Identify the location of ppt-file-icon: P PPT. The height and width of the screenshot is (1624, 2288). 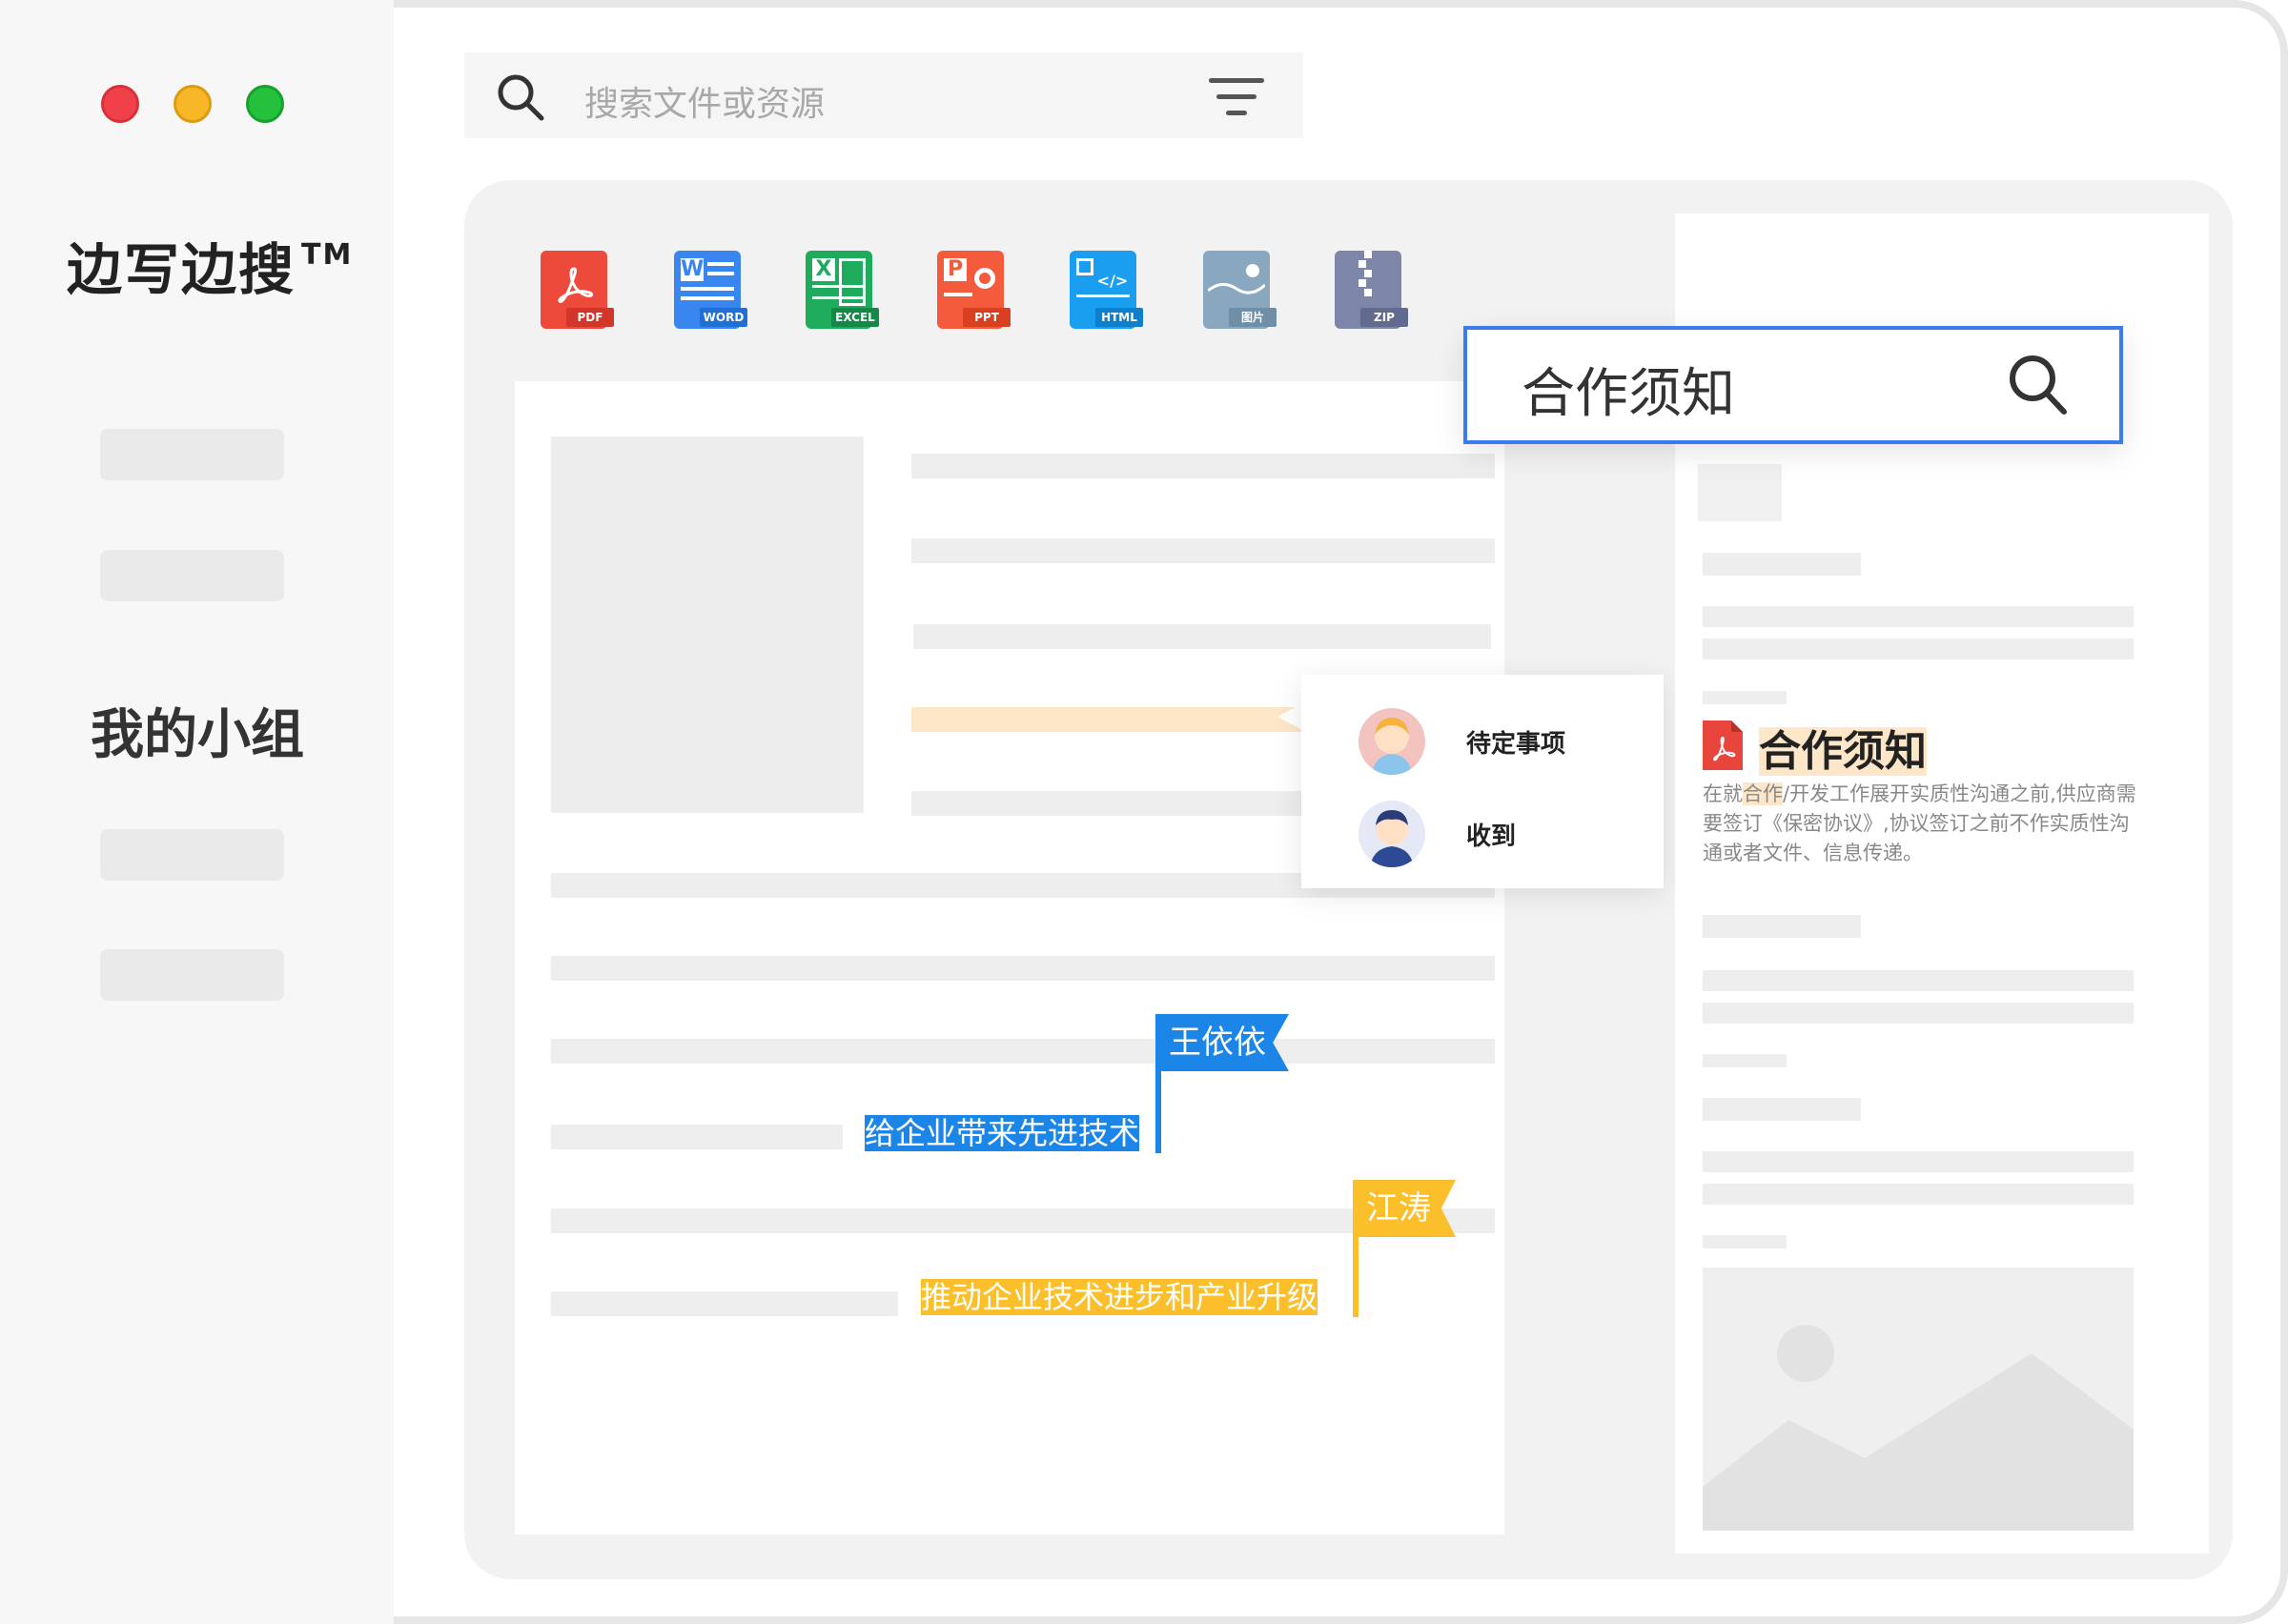
(973, 289).